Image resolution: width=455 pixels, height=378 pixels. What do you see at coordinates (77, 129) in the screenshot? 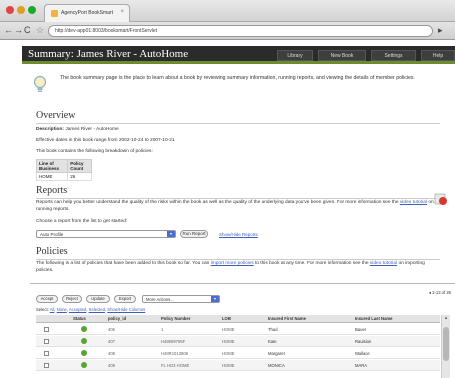
I see `description-line: Description: James River - AutoHome` at bounding box center [77, 129].